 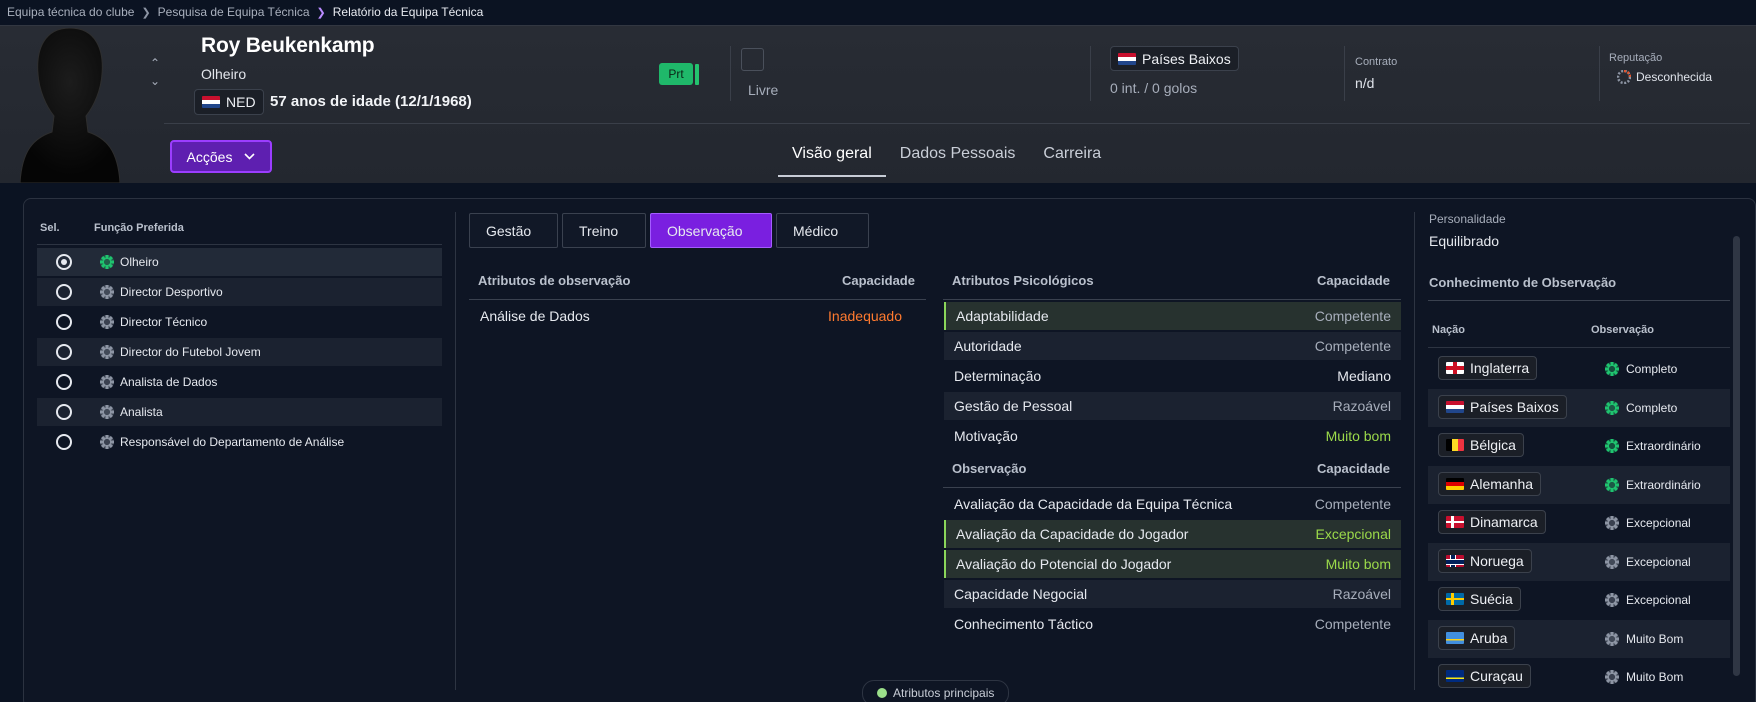 I want to click on roles-divider, so click(x=239, y=244).